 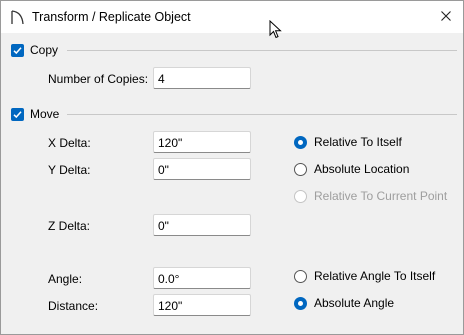 I want to click on absolute-location-radio, so click(x=300, y=169).